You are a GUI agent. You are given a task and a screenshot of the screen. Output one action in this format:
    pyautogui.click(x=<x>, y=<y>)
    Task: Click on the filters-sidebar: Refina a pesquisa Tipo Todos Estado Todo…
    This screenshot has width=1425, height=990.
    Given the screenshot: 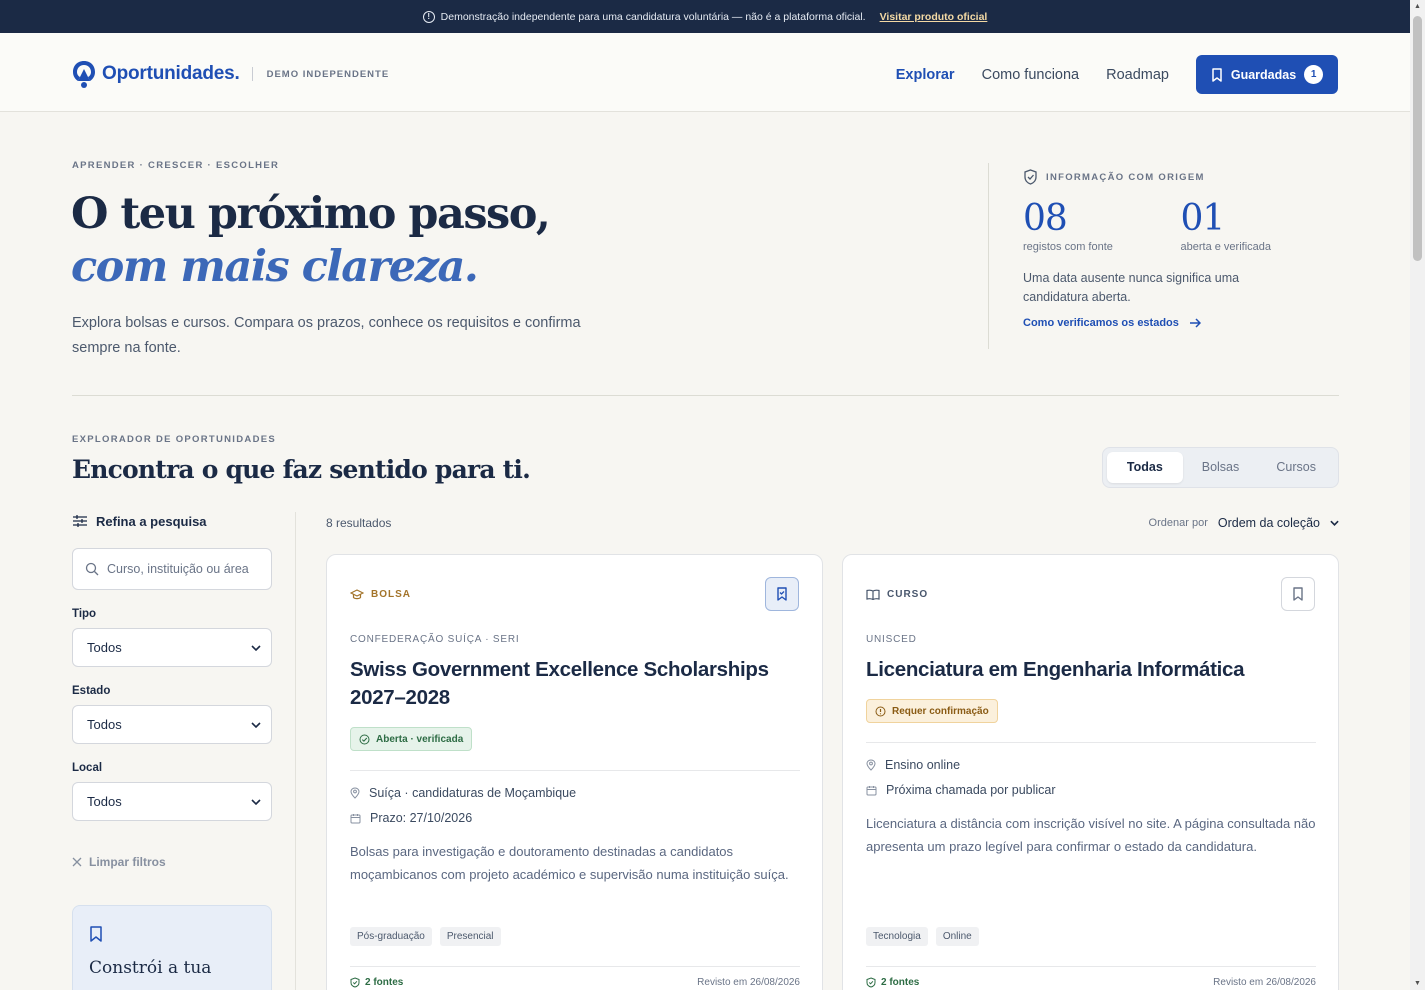 What is the action you would take?
    pyautogui.click(x=172, y=751)
    